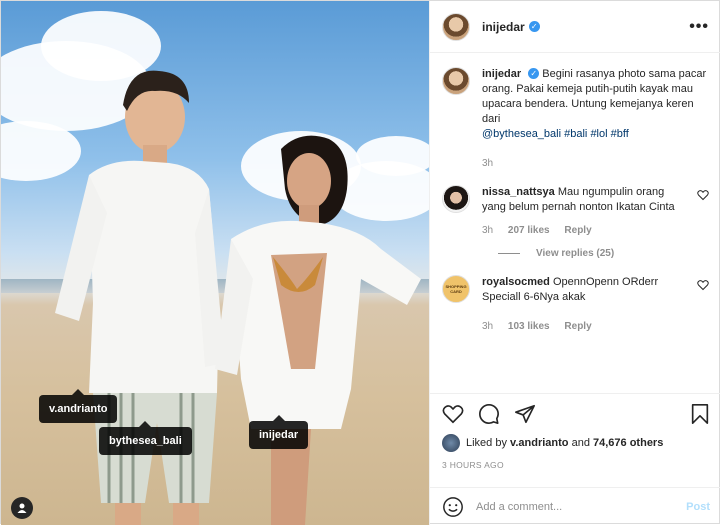 The image size is (720, 525). Describe the element at coordinates (596, 163) in the screenshot. I see `caption-meta: 3h` at that location.